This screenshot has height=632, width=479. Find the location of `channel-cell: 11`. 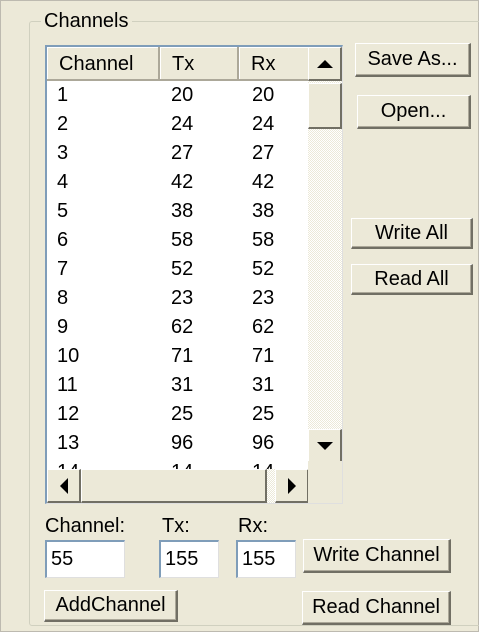

channel-cell: 11 is located at coordinates (67, 385).